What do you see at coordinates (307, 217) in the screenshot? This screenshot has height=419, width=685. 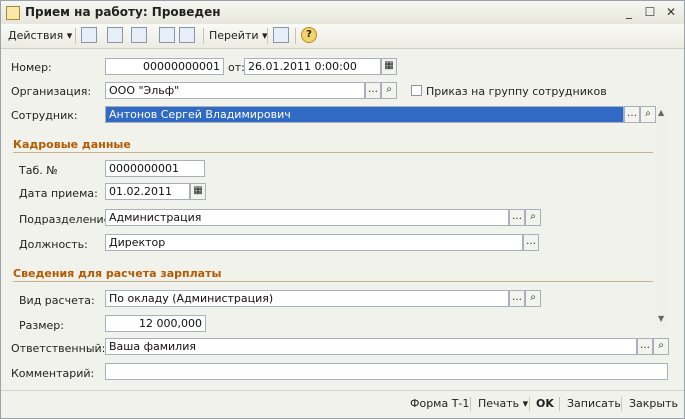 I see `department-field: Администрация` at bounding box center [307, 217].